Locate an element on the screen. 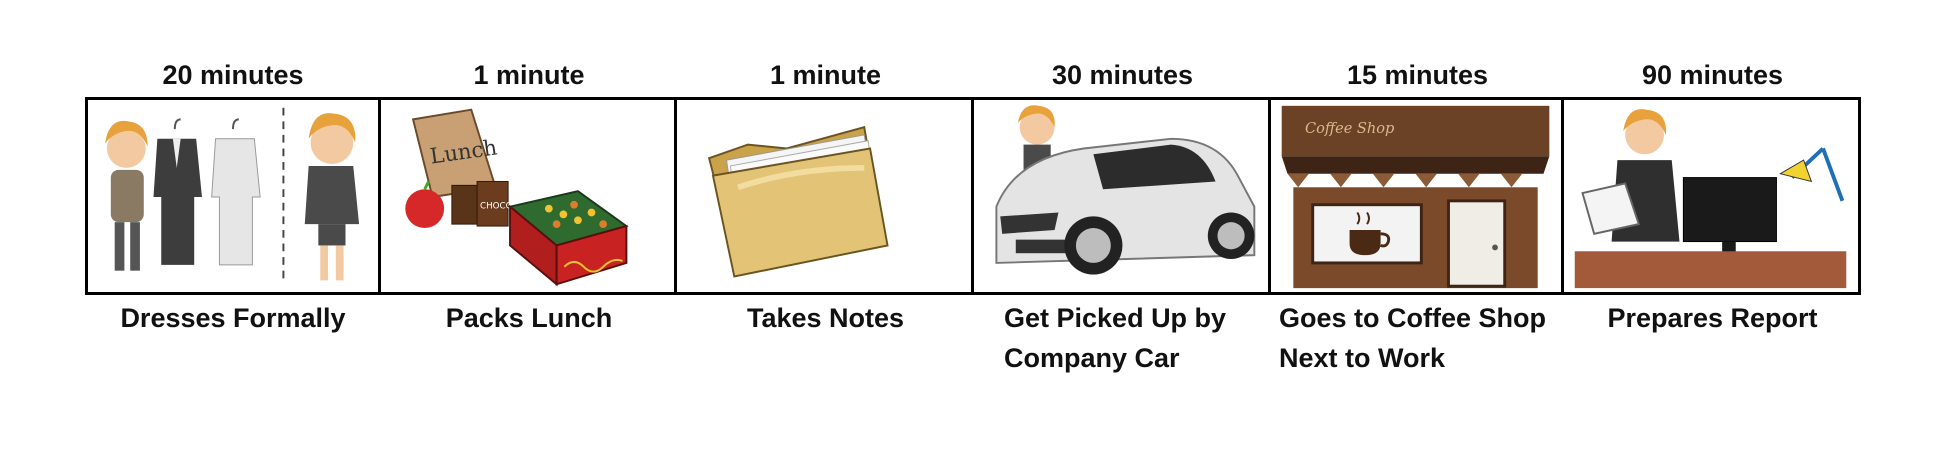 The image size is (1953, 452). caption: Takes Notes is located at coordinates (825, 318).